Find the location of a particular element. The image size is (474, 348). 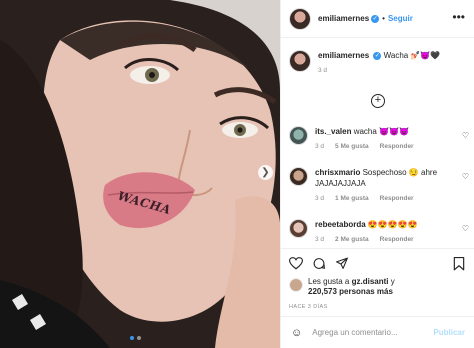

comment-likes: 5 Me gusta is located at coordinates (352, 146).